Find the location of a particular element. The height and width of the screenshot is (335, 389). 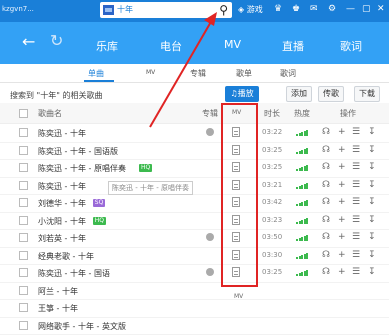

annotation-arrow is located at coordinates (183, 70).